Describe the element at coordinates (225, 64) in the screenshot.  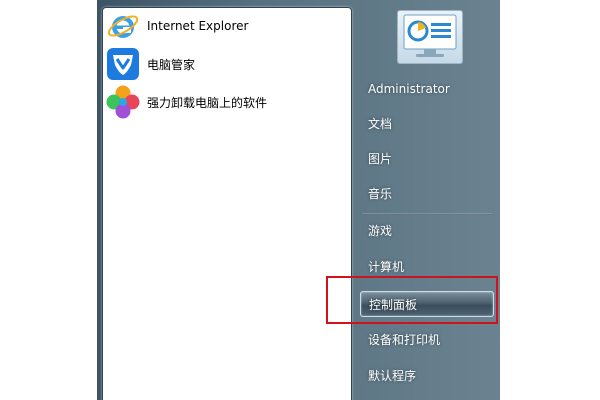
I see `program-pc-manager: 电脑管家` at that location.